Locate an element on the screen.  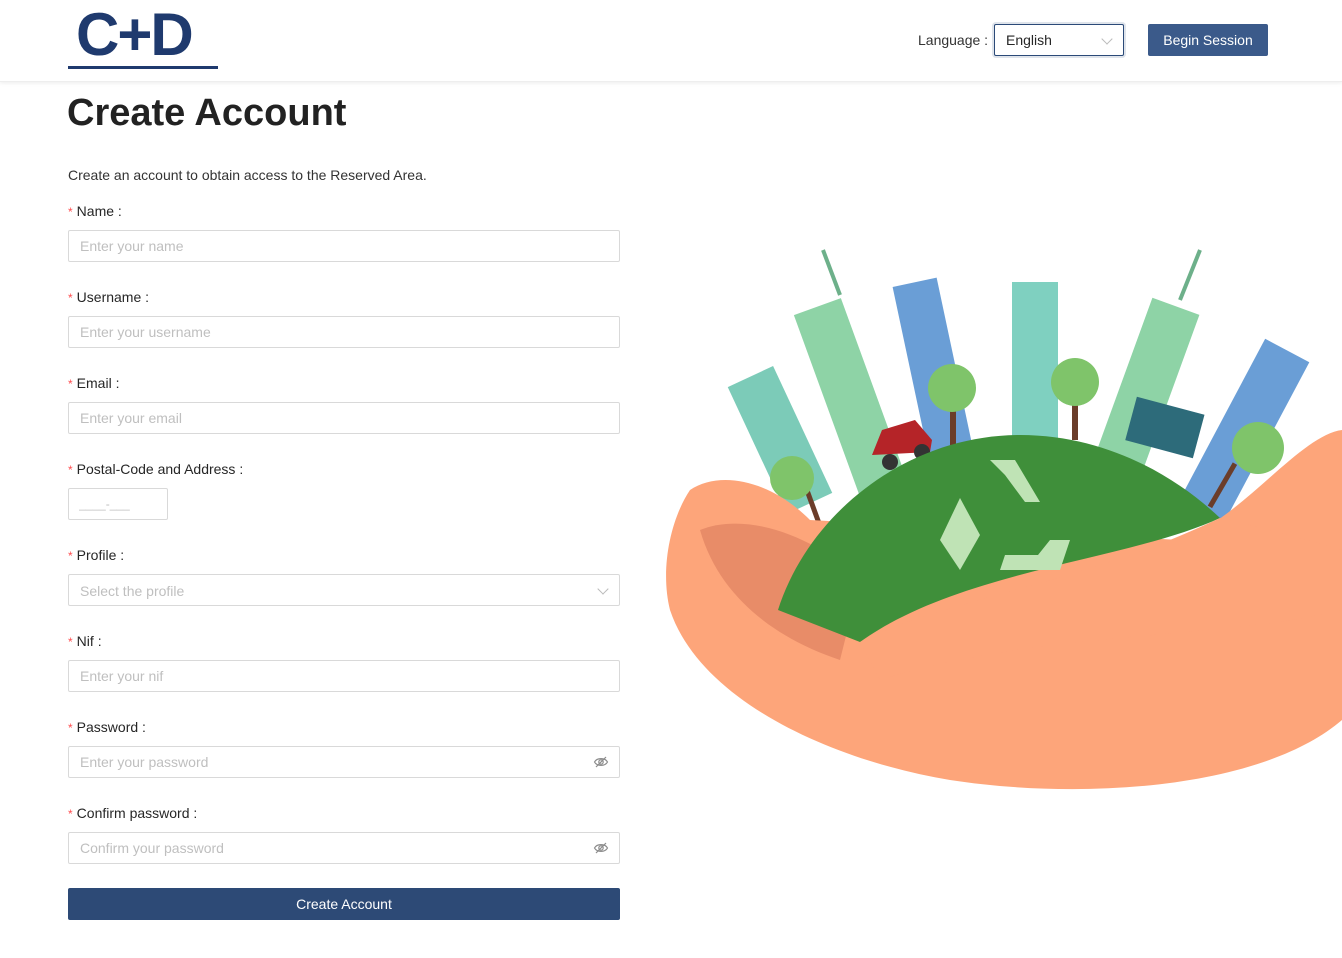
logo-text: C+D is located at coordinates (135, 34).